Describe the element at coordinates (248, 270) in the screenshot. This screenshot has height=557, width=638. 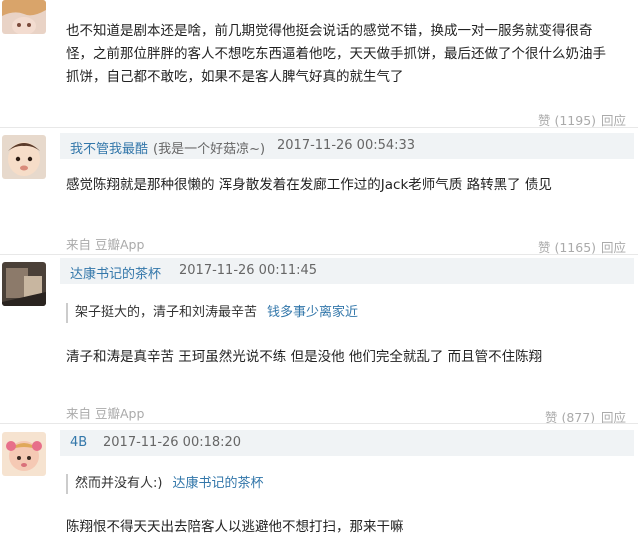
I see `timestamp: 2017-11-26 00:11:45` at that location.